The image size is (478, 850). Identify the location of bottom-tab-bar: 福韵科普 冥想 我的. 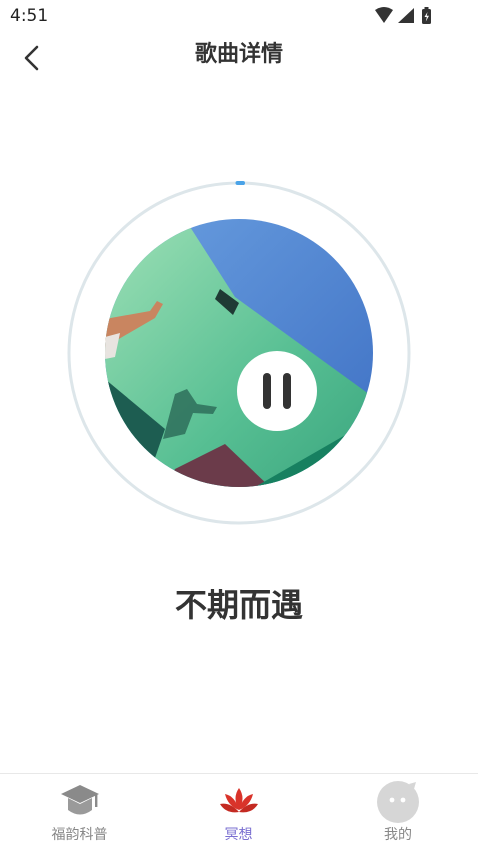
(239, 811).